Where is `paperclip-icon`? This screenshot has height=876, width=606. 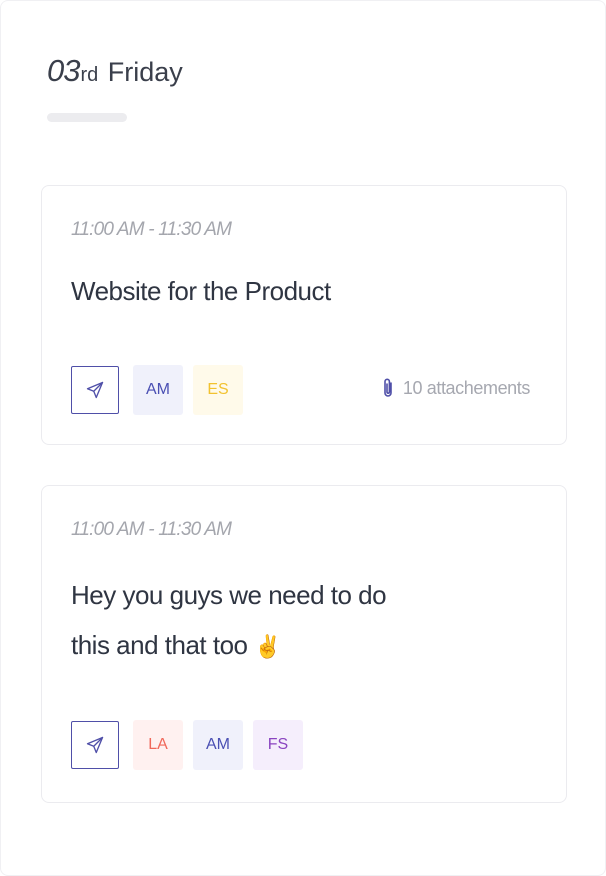
paperclip-icon is located at coordinates (388, 388).